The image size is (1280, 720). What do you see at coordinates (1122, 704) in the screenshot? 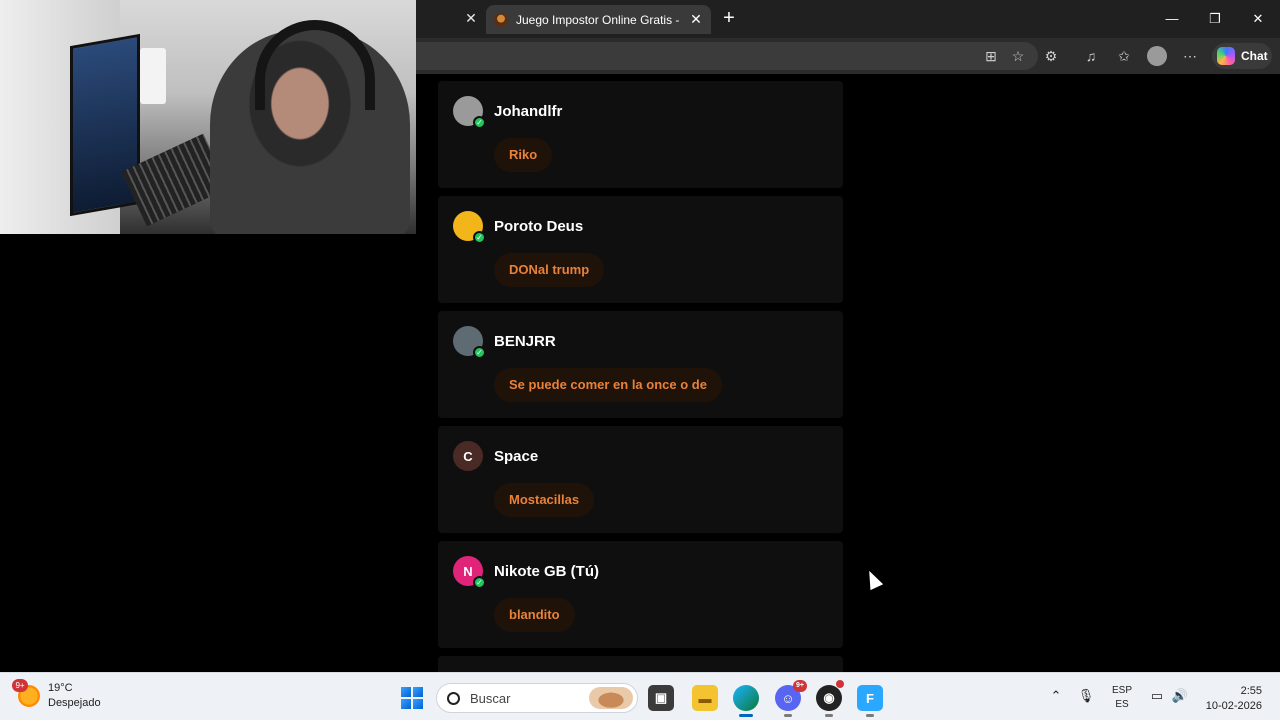
I see `language-bottom: ES` at bounding box center [1122, 704].